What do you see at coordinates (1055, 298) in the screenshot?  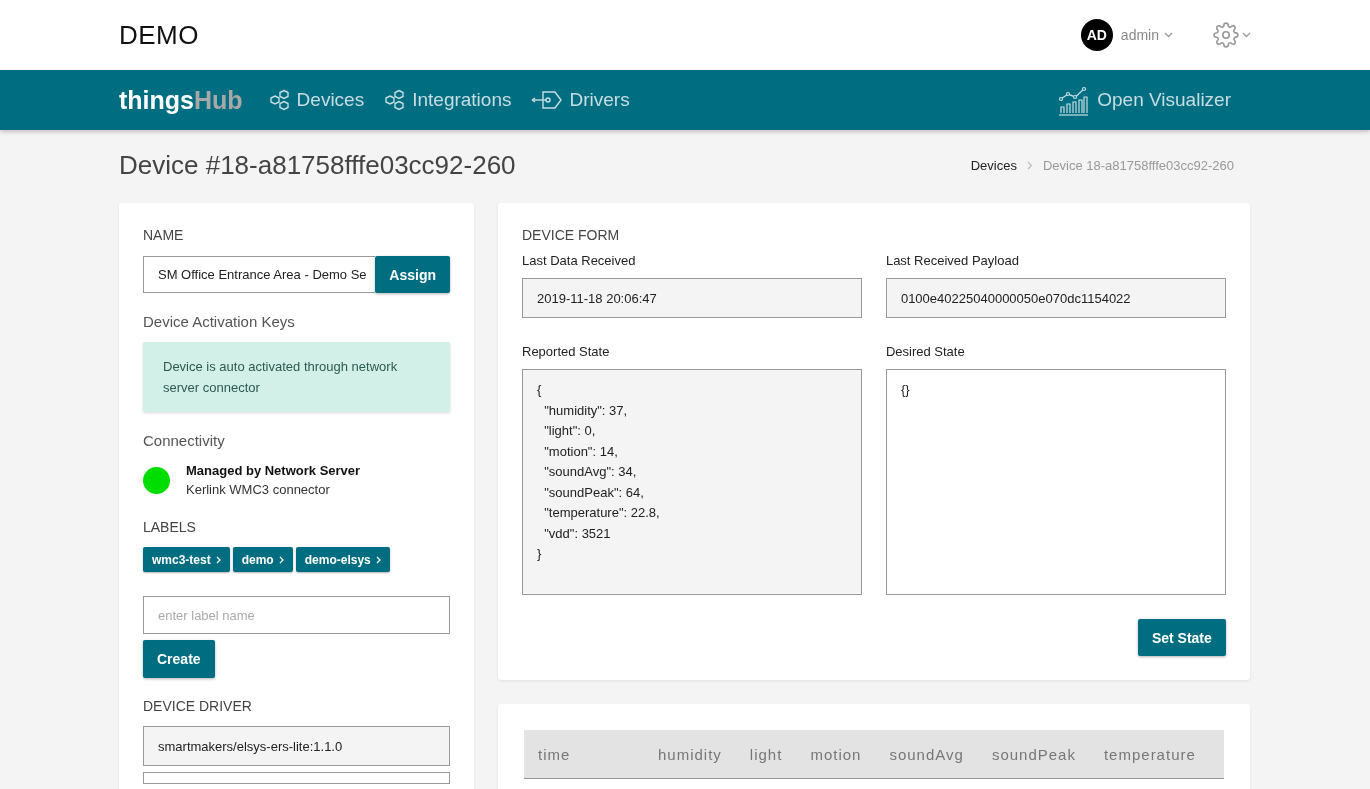 I see `payload-field: 0100e40225040000050e070dc1154022` at bounding box center [1055, 298].